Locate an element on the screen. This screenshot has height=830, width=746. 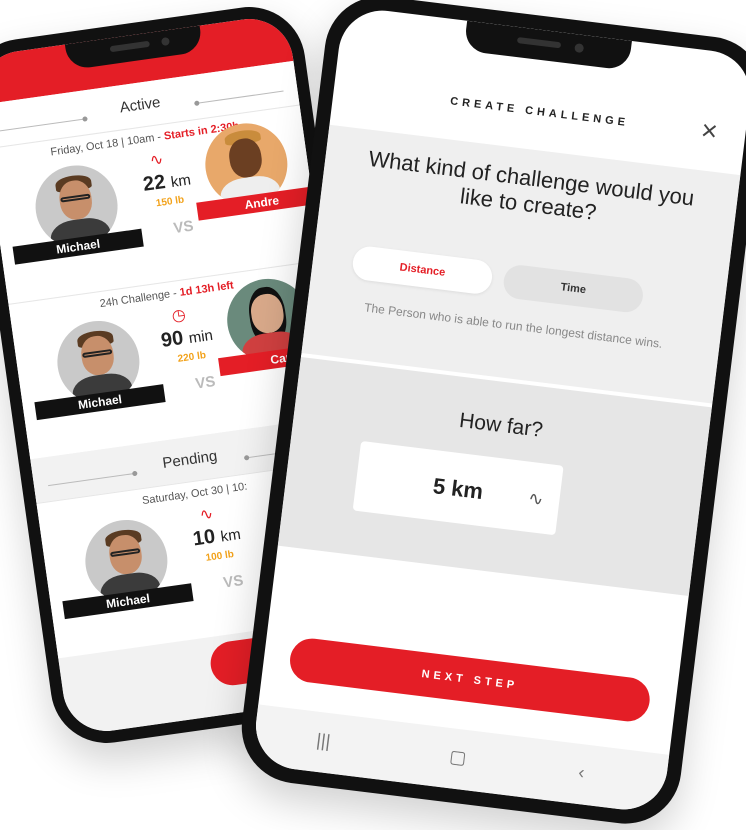
lbs-value: 100 lb is located at coordinates (220, 556).